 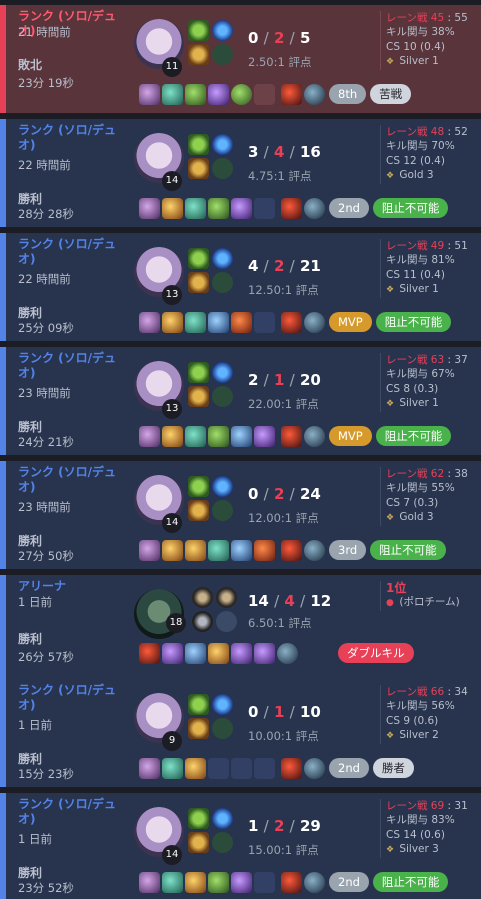 What do you see at coordinates (46, 328) in the screenshot?
I see `match-duration: 25分 09秒` at bounding box center [46, 328].